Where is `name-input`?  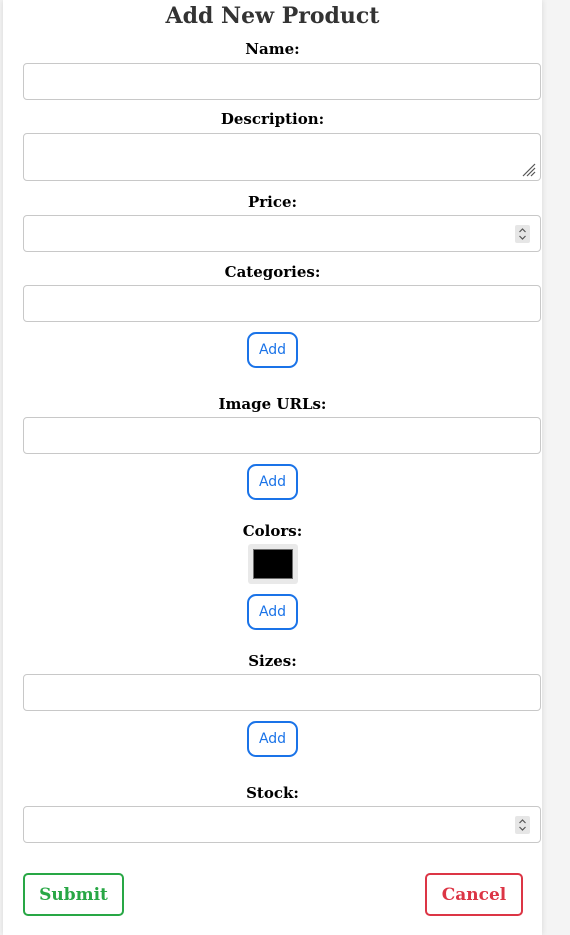 name-input is located at coordinates (282, 81).